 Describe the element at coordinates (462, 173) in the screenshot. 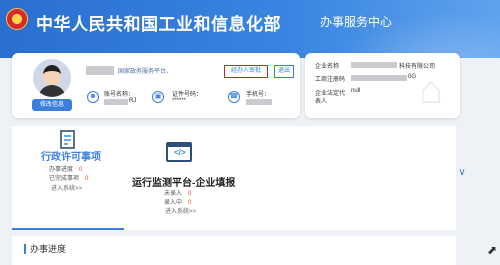

I see `double-chevron-down-icon: ∨` at that location.